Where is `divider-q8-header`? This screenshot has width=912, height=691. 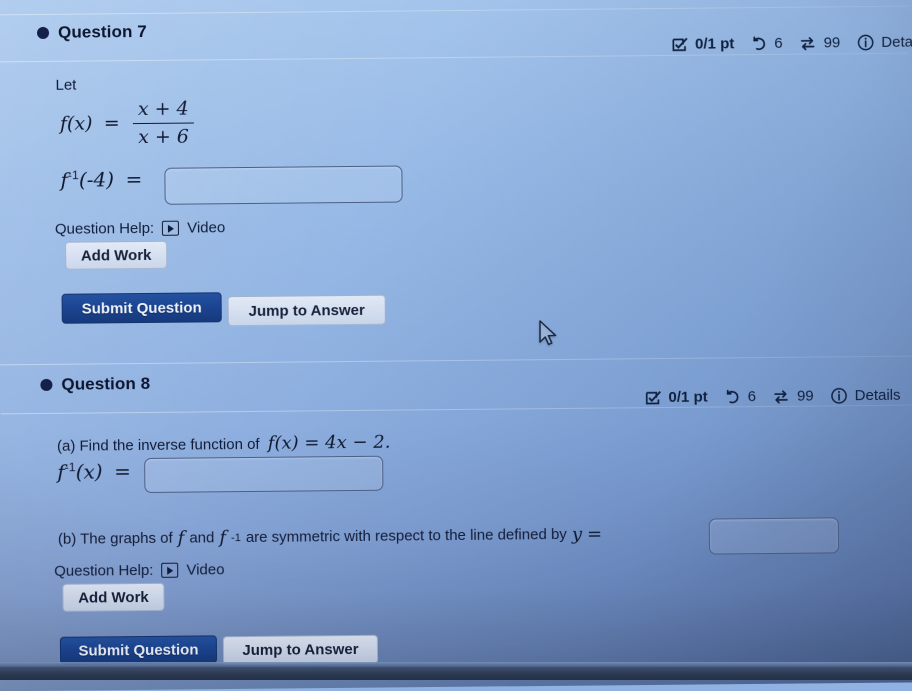
divider-q8-header is located at coordinates (456, 410).